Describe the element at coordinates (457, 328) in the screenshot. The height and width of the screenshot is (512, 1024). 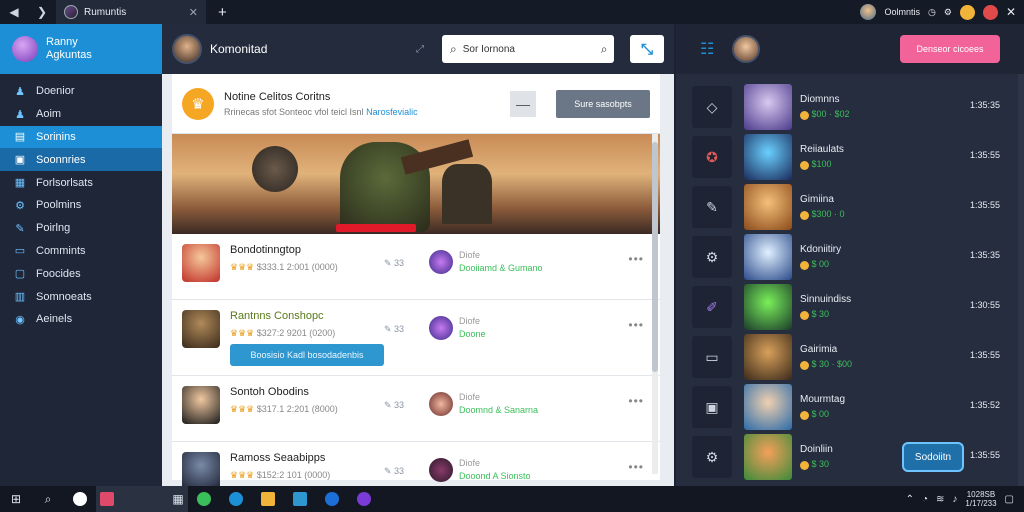
I see `feed-sub: Diofe Doone` at that location.